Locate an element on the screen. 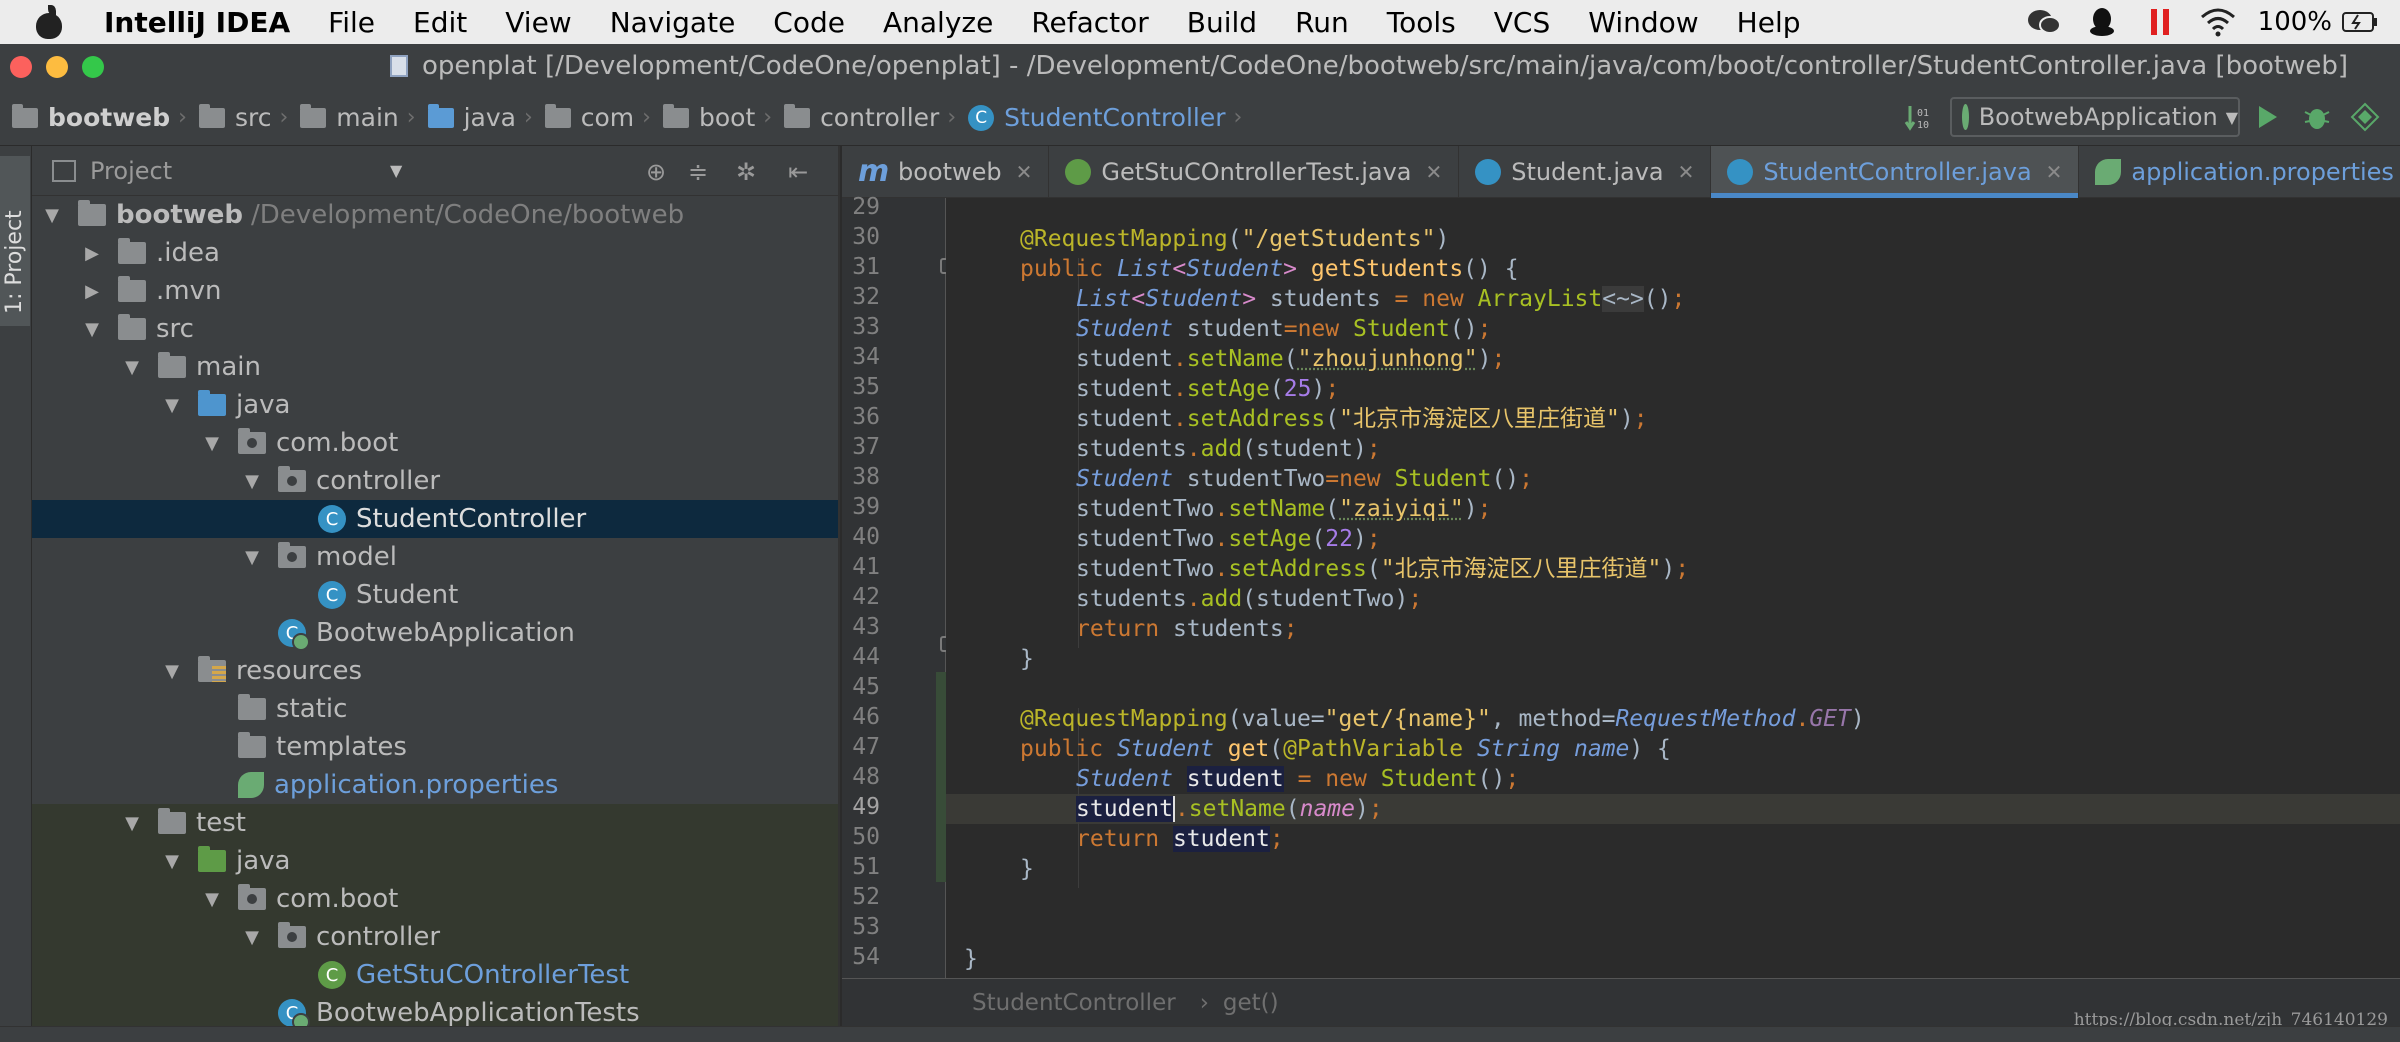  build-sort-icon: 0110 is located at coordinates (1917, 117).